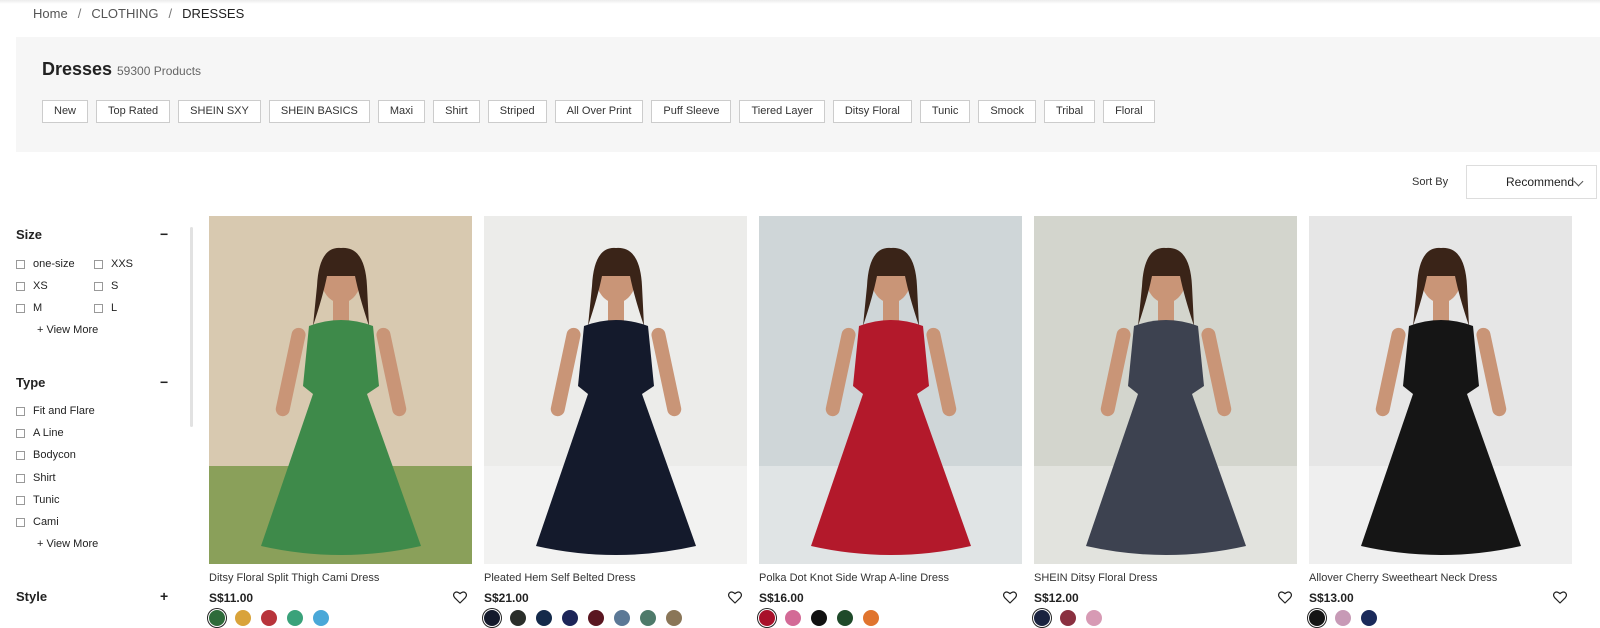  What do you see at coordinates (1129, 111) in the screenshot?
I see `filter-chip: Floral` at bounding box center [1129, 111].